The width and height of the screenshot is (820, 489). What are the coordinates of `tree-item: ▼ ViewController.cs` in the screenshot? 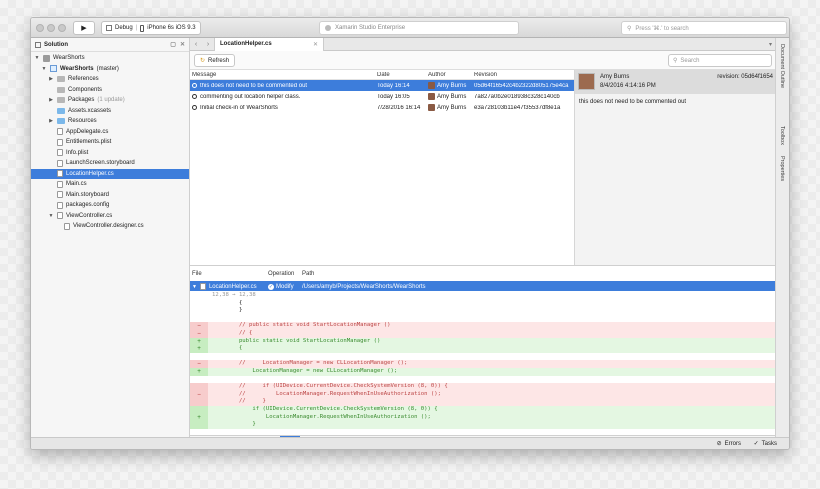 It's located at (110, 216).